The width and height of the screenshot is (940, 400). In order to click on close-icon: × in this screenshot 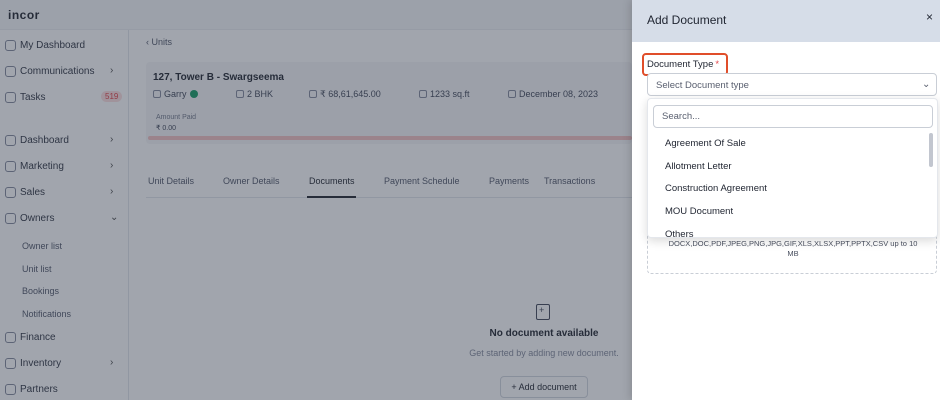, I will do `click(929, 17)`.